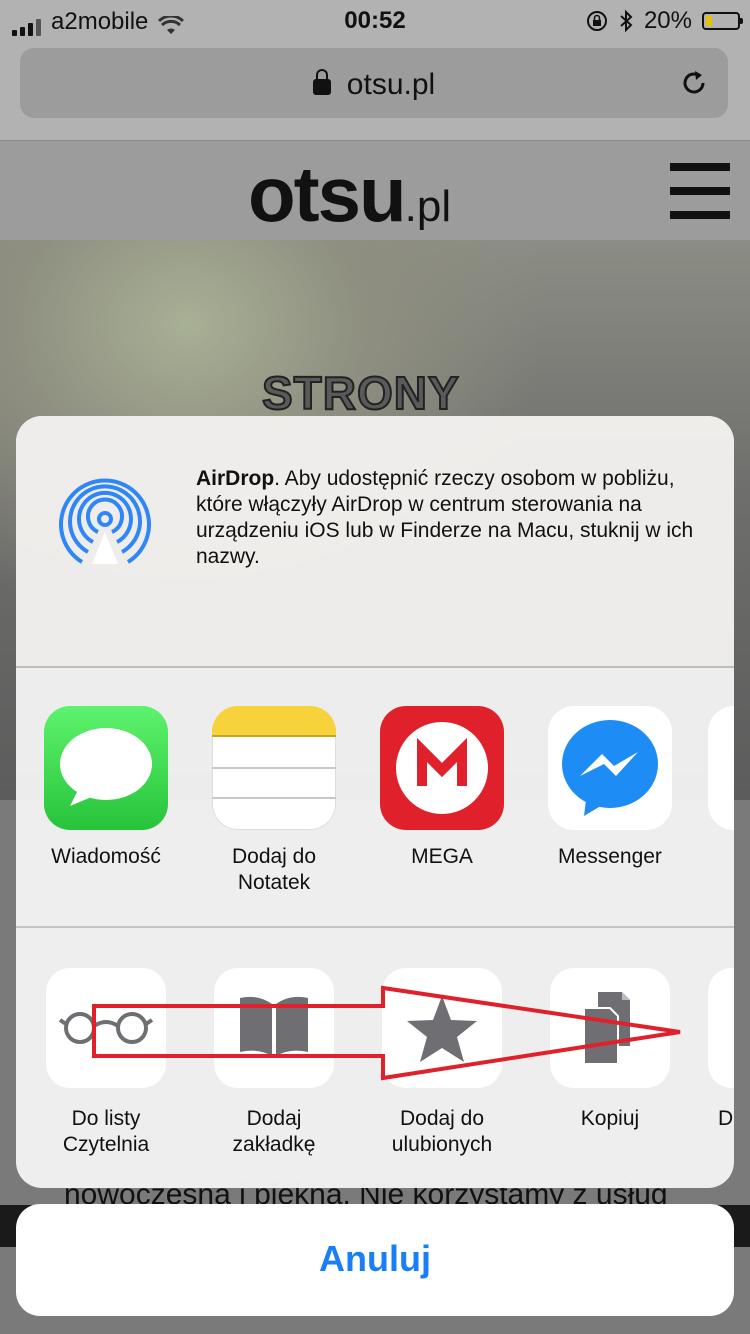  I want to click on action-add-favorites: Dodaj do ulubionych, so click(442, 1063).